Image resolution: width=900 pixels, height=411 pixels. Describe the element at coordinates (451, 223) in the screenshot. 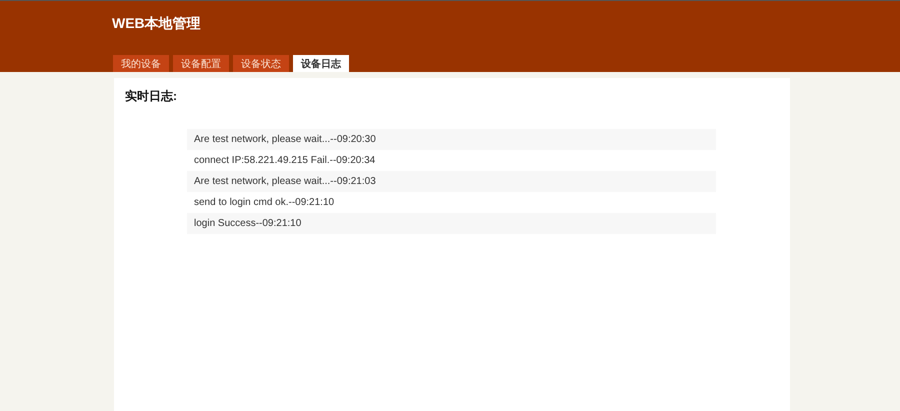

I see `log-entry: login Success--09:21:10` at that location.